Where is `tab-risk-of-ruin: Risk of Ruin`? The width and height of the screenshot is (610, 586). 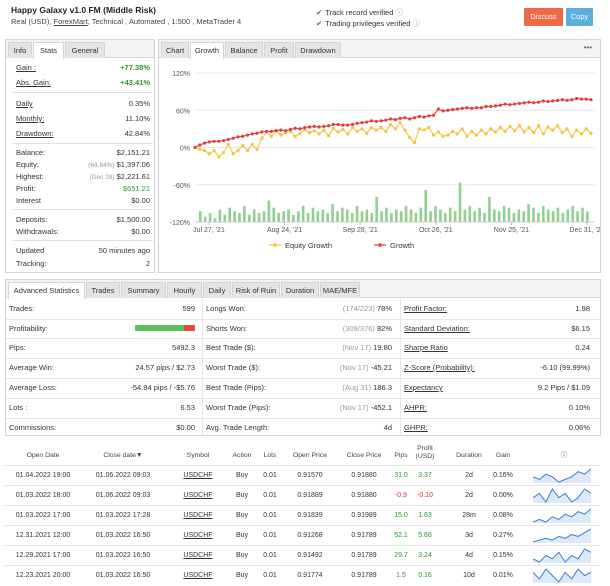 tab-risk-of-ruin: Risk of Ruin is located at coordinates (256, 290).